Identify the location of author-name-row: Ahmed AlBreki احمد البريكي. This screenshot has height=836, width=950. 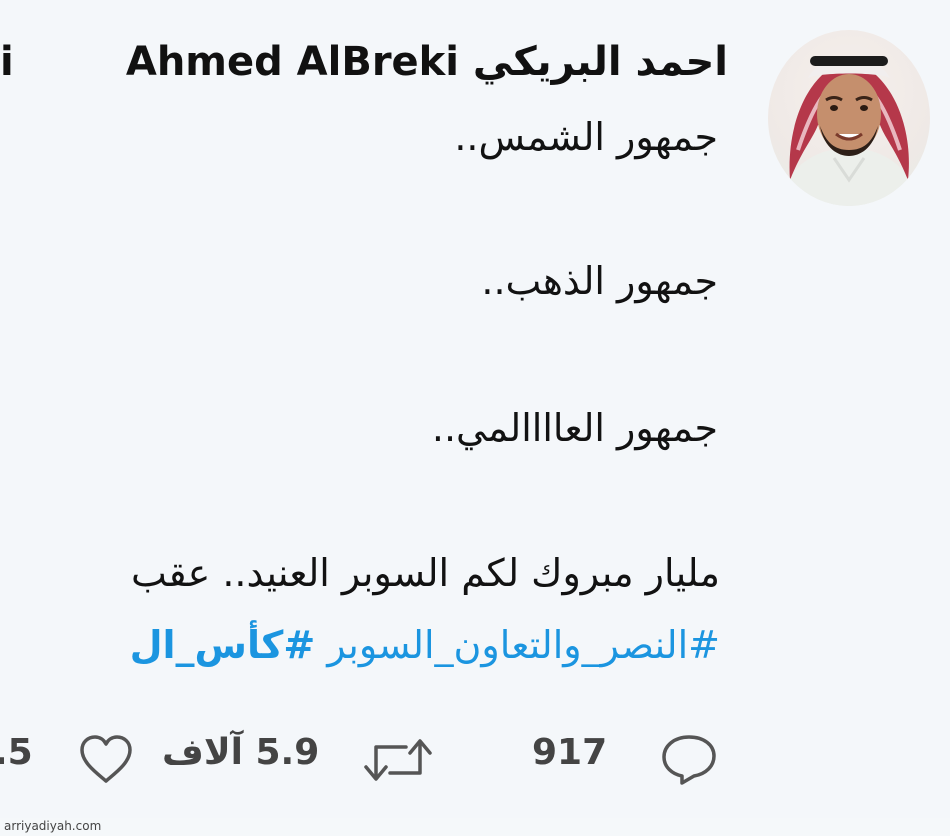
(364, 62).